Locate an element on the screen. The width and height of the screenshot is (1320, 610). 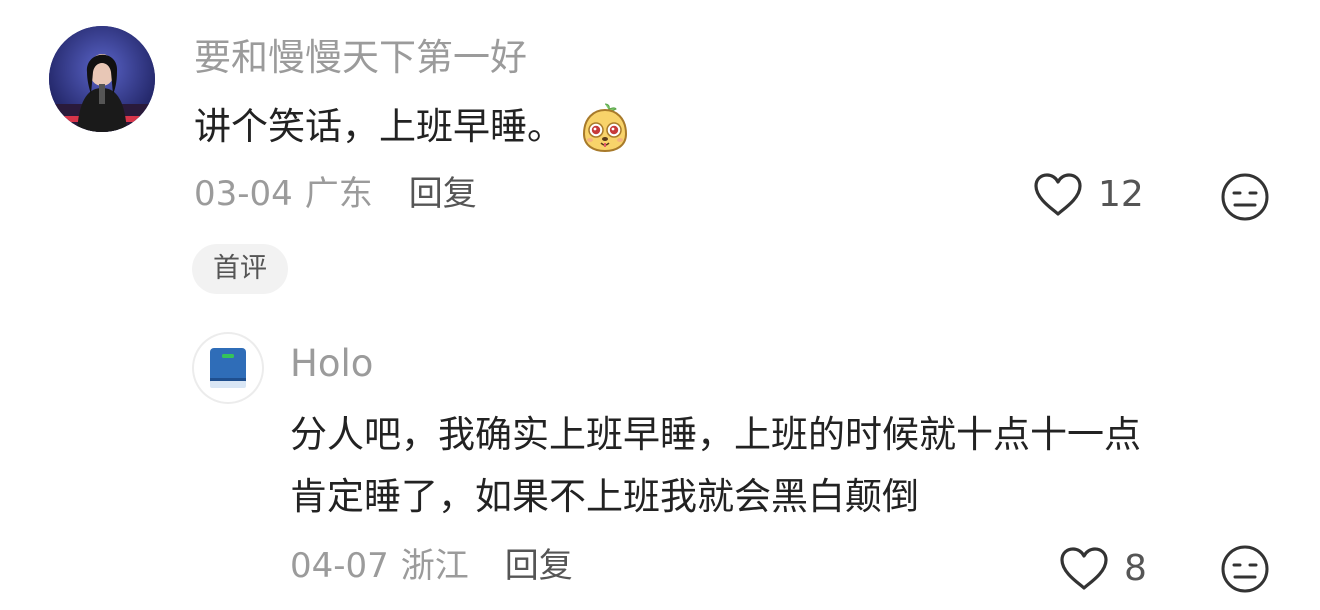
reply-meta: 04-07 浙江 回复 is located at coordinates (431, 566).